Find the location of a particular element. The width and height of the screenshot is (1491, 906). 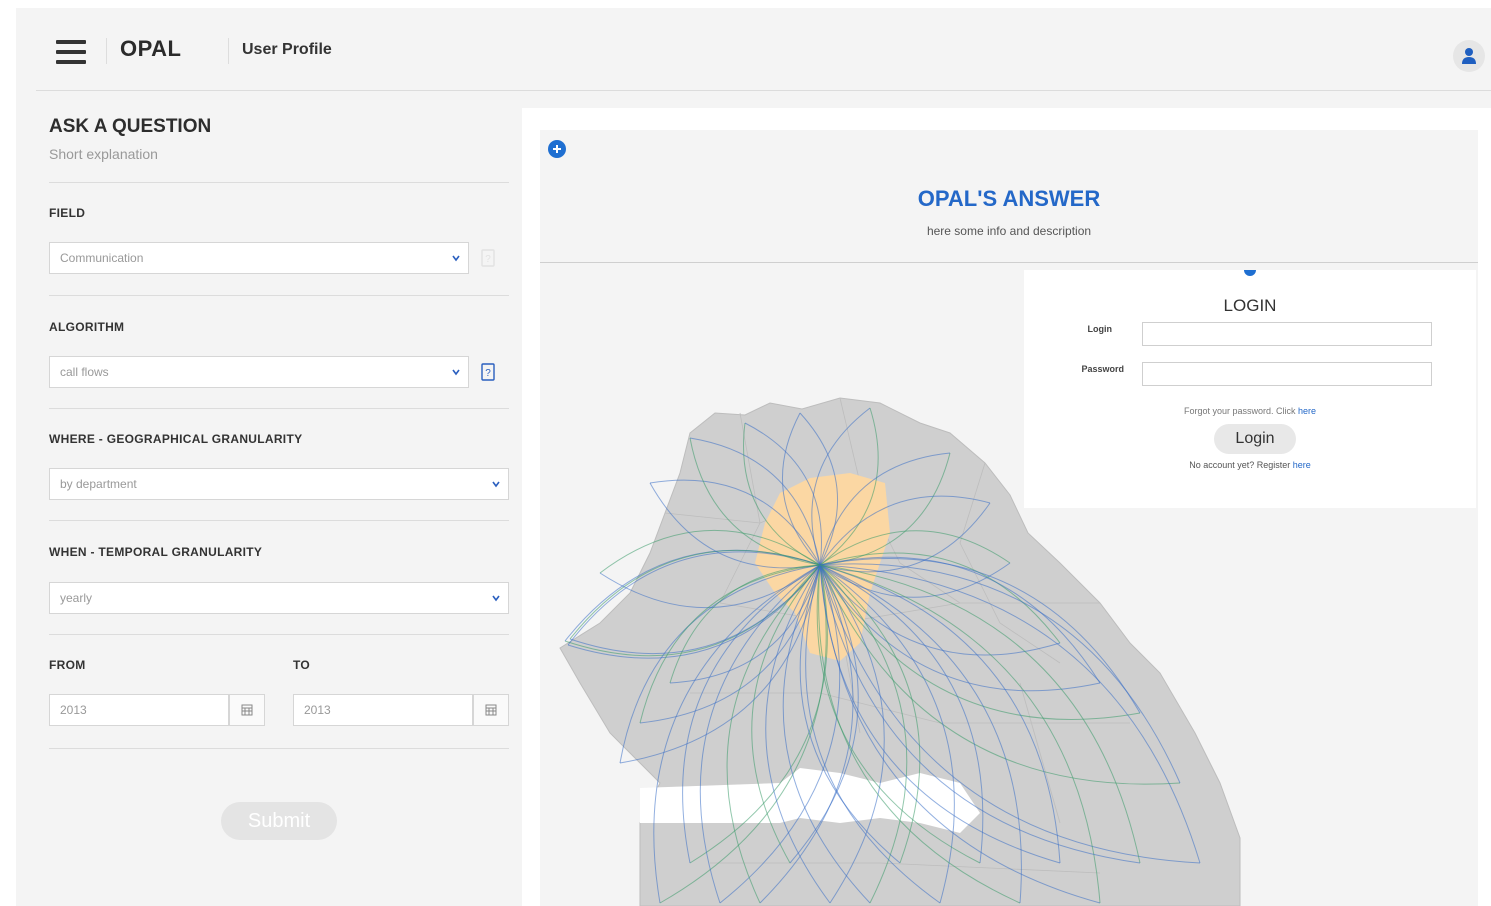

from-date-input: 2013 is located at coordinates (139, 710).